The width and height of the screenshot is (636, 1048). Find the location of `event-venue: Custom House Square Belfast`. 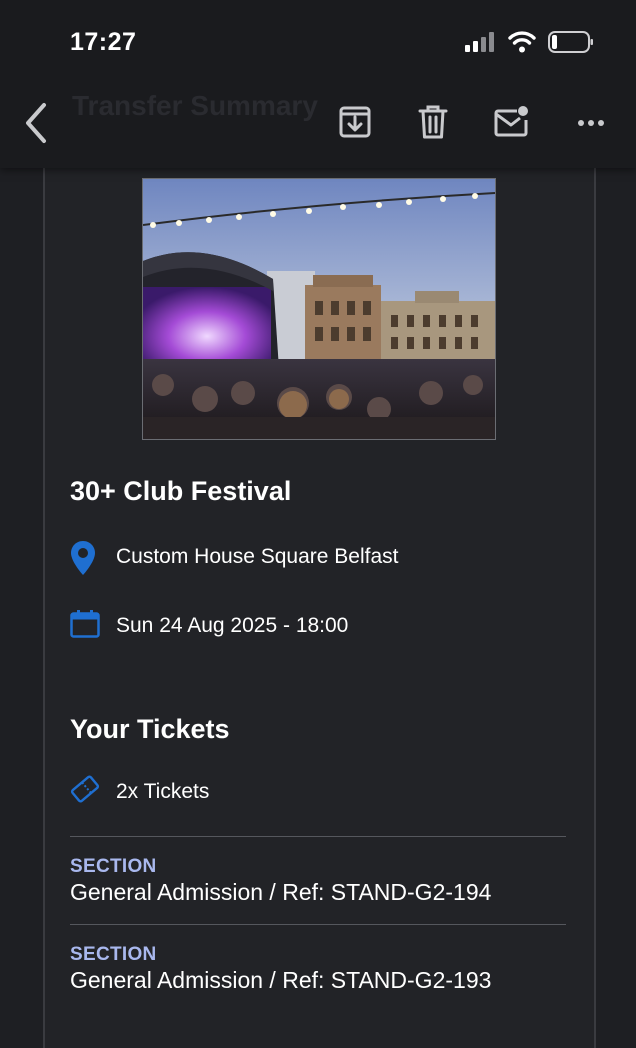

event-venue: Custom House Square Belfast is located at coordinates (257, 556).